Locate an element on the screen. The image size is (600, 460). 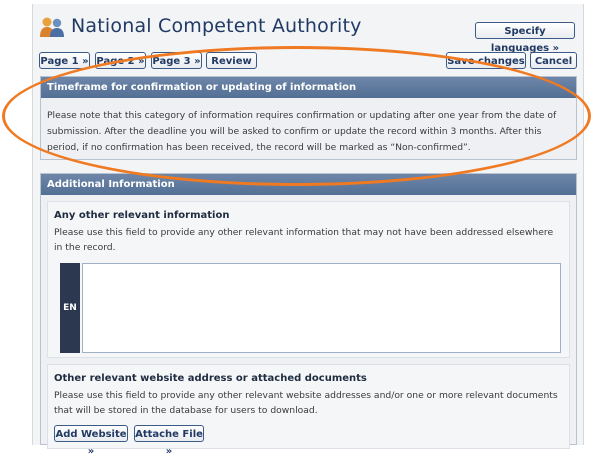
additional-information-heading: Additional Information is located at coordinates (308, 184).